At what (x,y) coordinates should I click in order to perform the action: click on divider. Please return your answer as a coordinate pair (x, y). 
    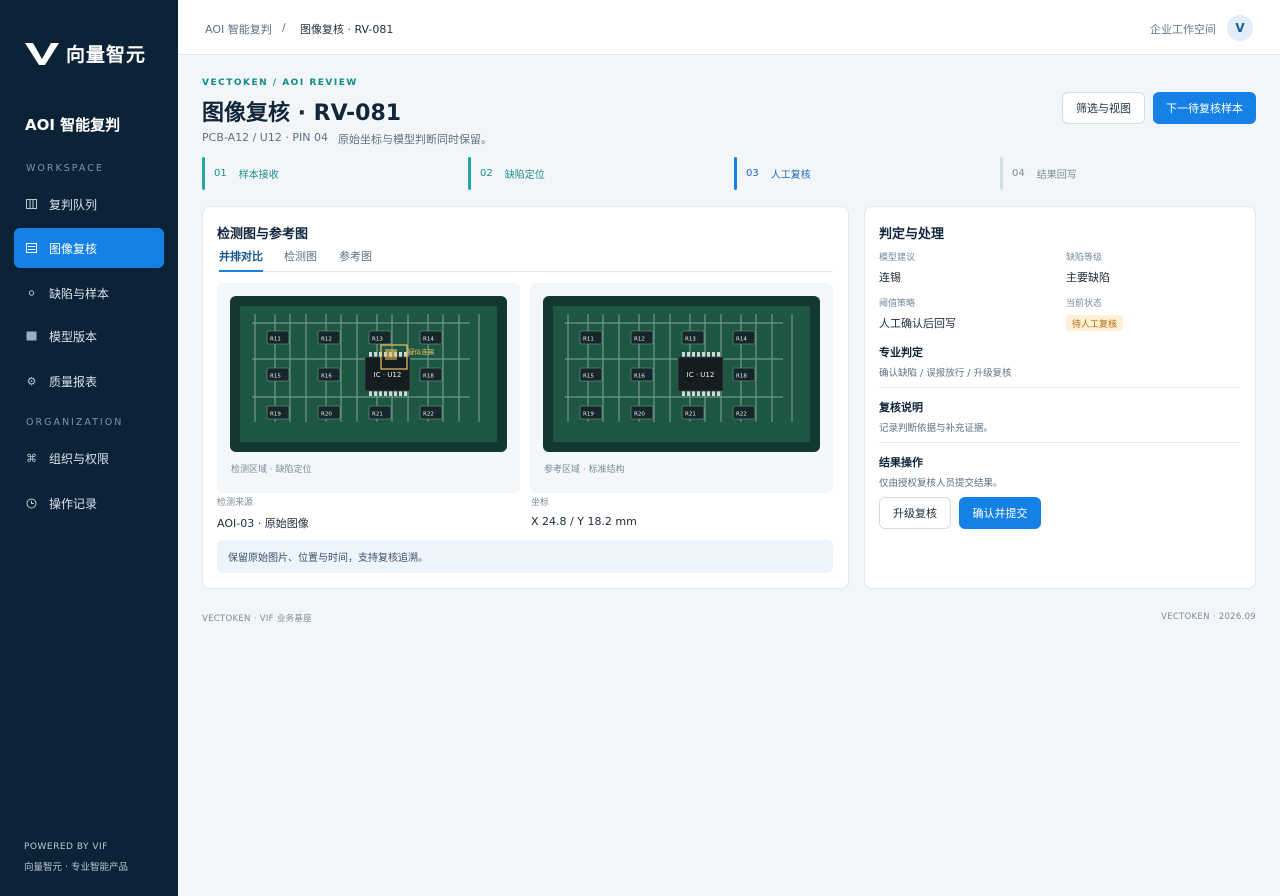
    Looking at the image, I should click on (1059, 442).